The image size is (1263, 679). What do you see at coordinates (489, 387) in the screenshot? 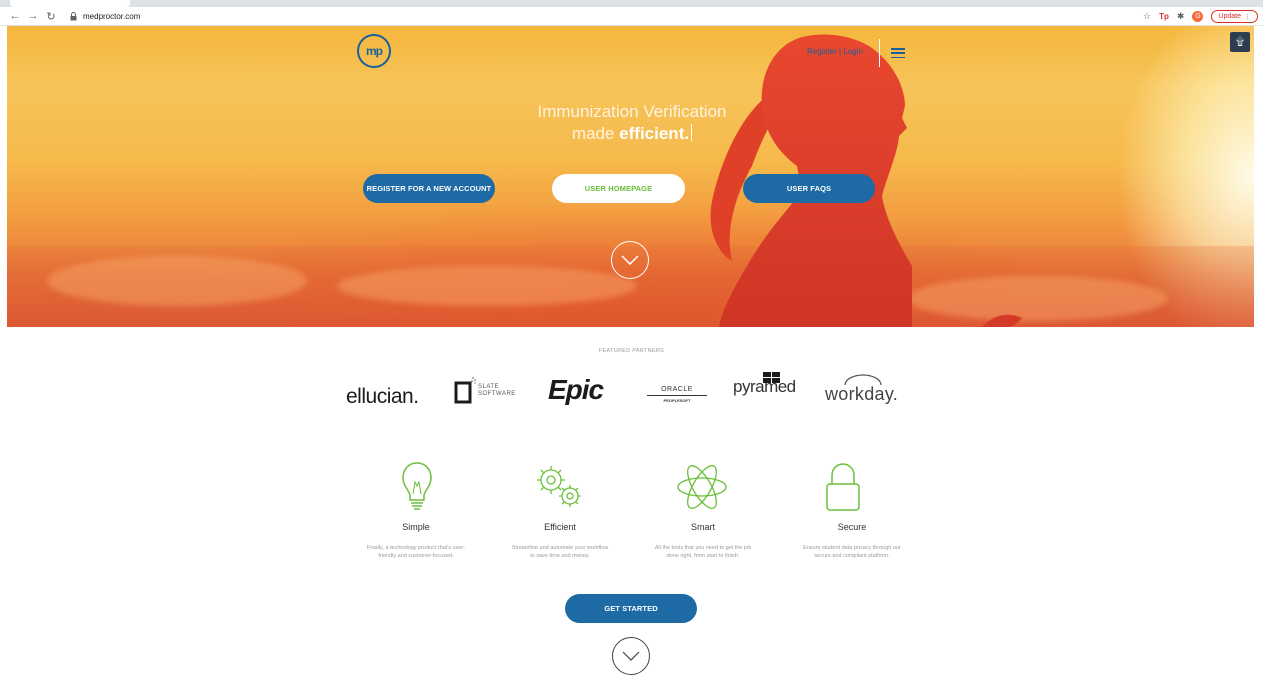
I see `slate-line1: SLATE` at bounding box center [489, 387].